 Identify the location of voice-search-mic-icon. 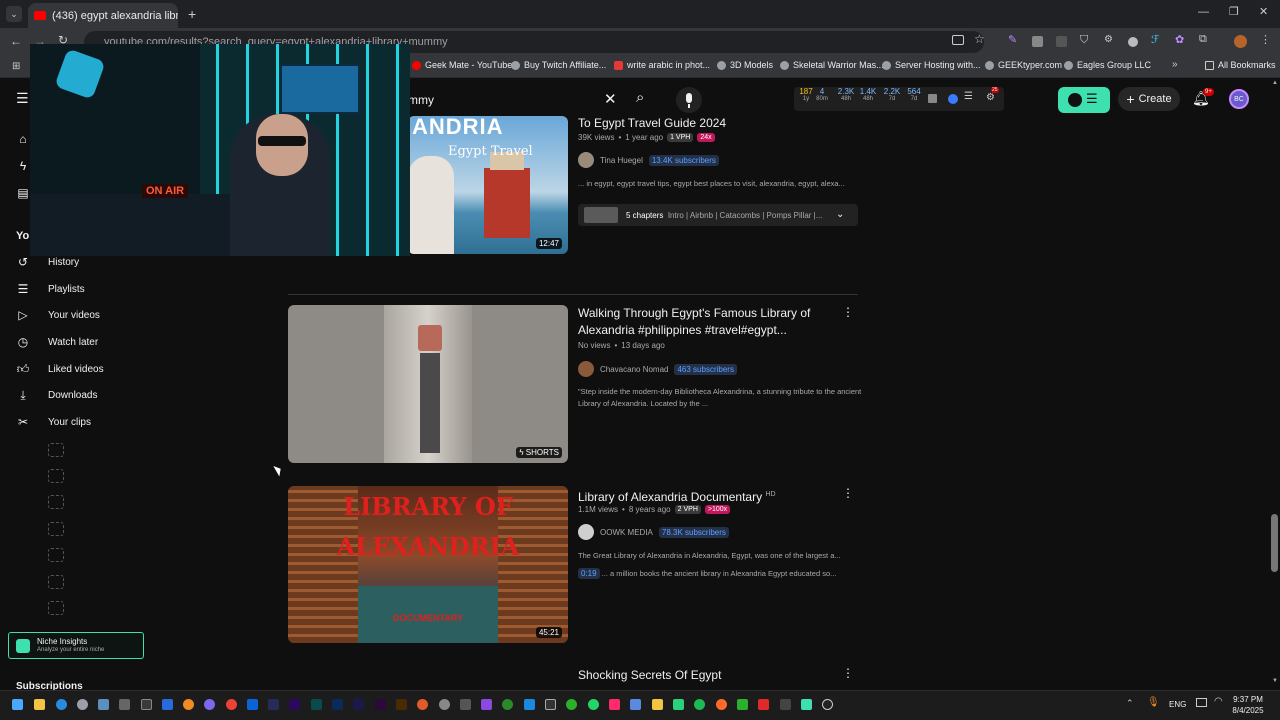
(689, 100).